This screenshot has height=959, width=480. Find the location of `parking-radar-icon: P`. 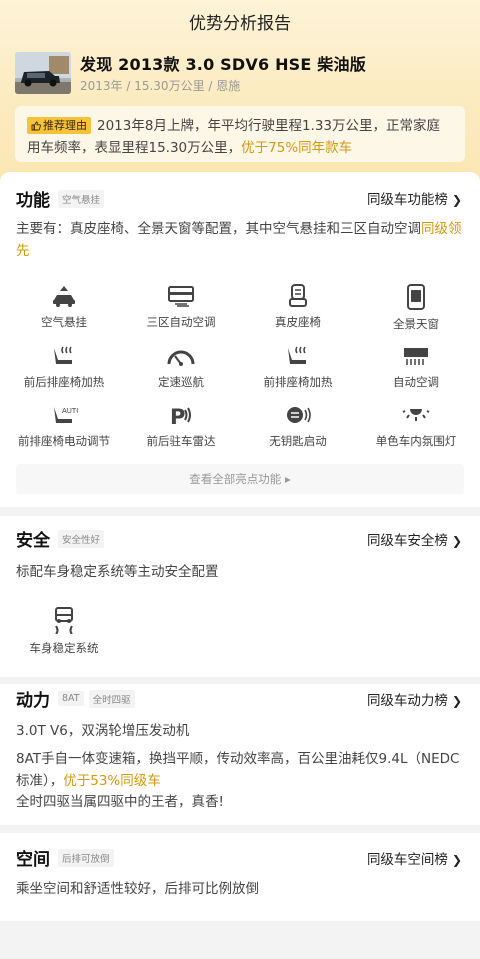

parking-radar-icon: P is located at coordinates (180, 416).